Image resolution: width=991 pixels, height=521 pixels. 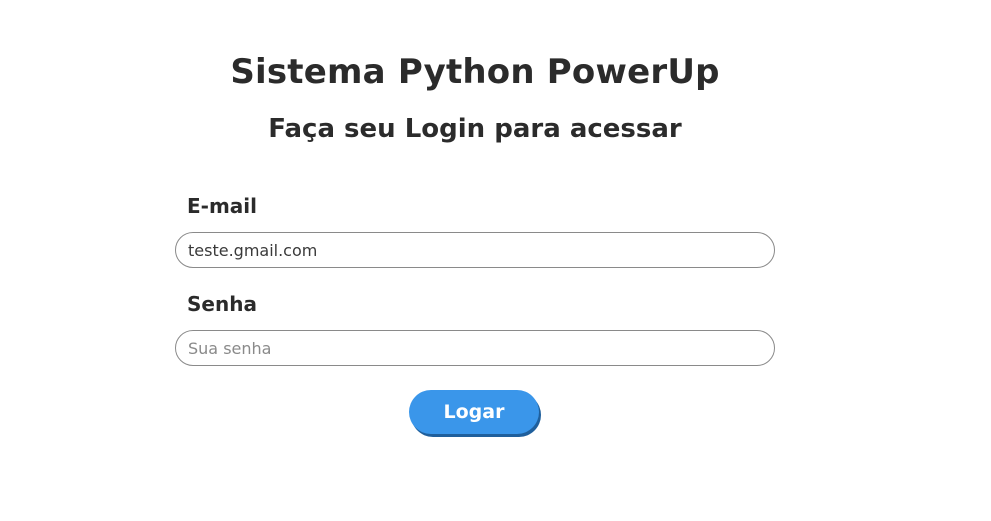 I want to click on page-title: Sistema Python PowerUp, so click(x=475, y=72).